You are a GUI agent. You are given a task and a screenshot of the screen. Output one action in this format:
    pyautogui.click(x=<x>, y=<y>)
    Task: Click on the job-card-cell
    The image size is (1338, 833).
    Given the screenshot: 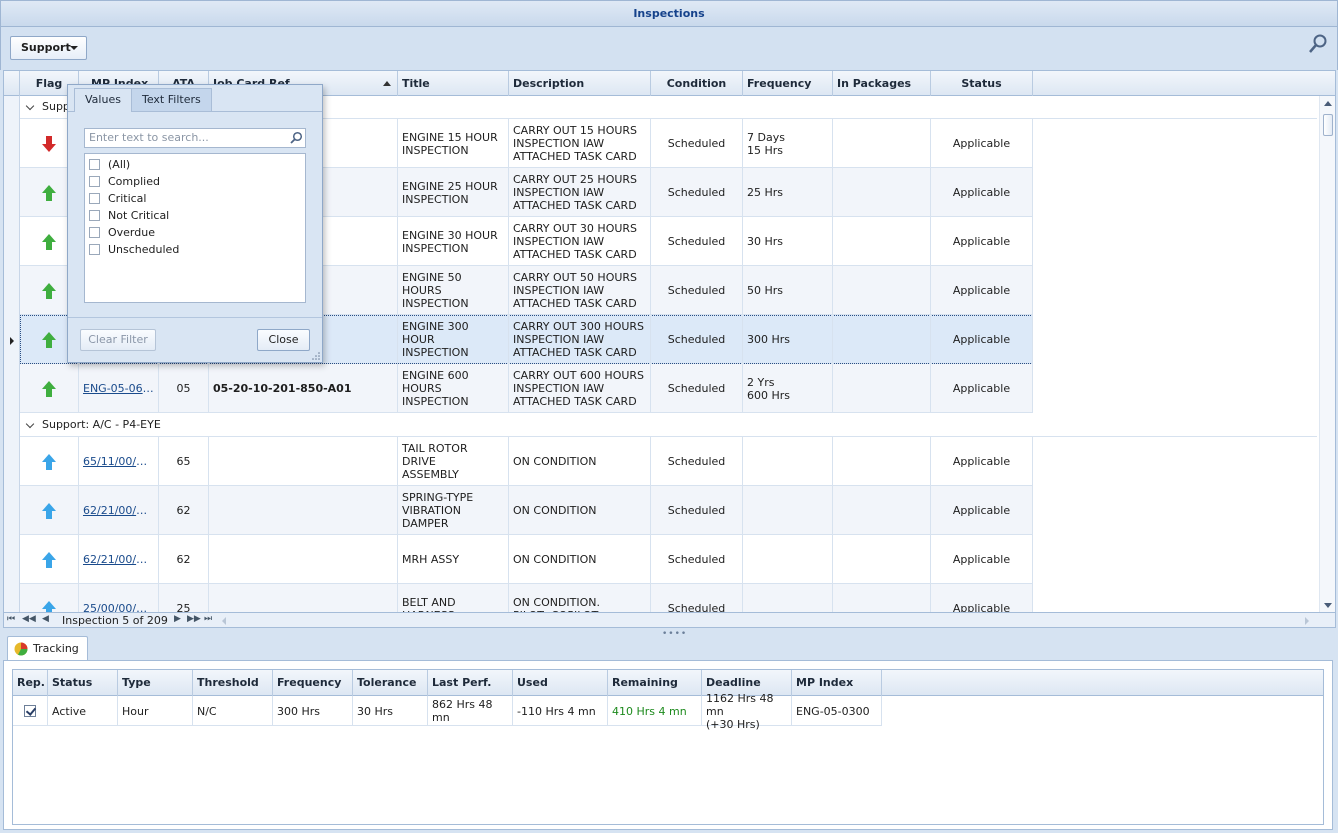 What is the action you would take?
    pyautogui.click(x=303, y=559)
    